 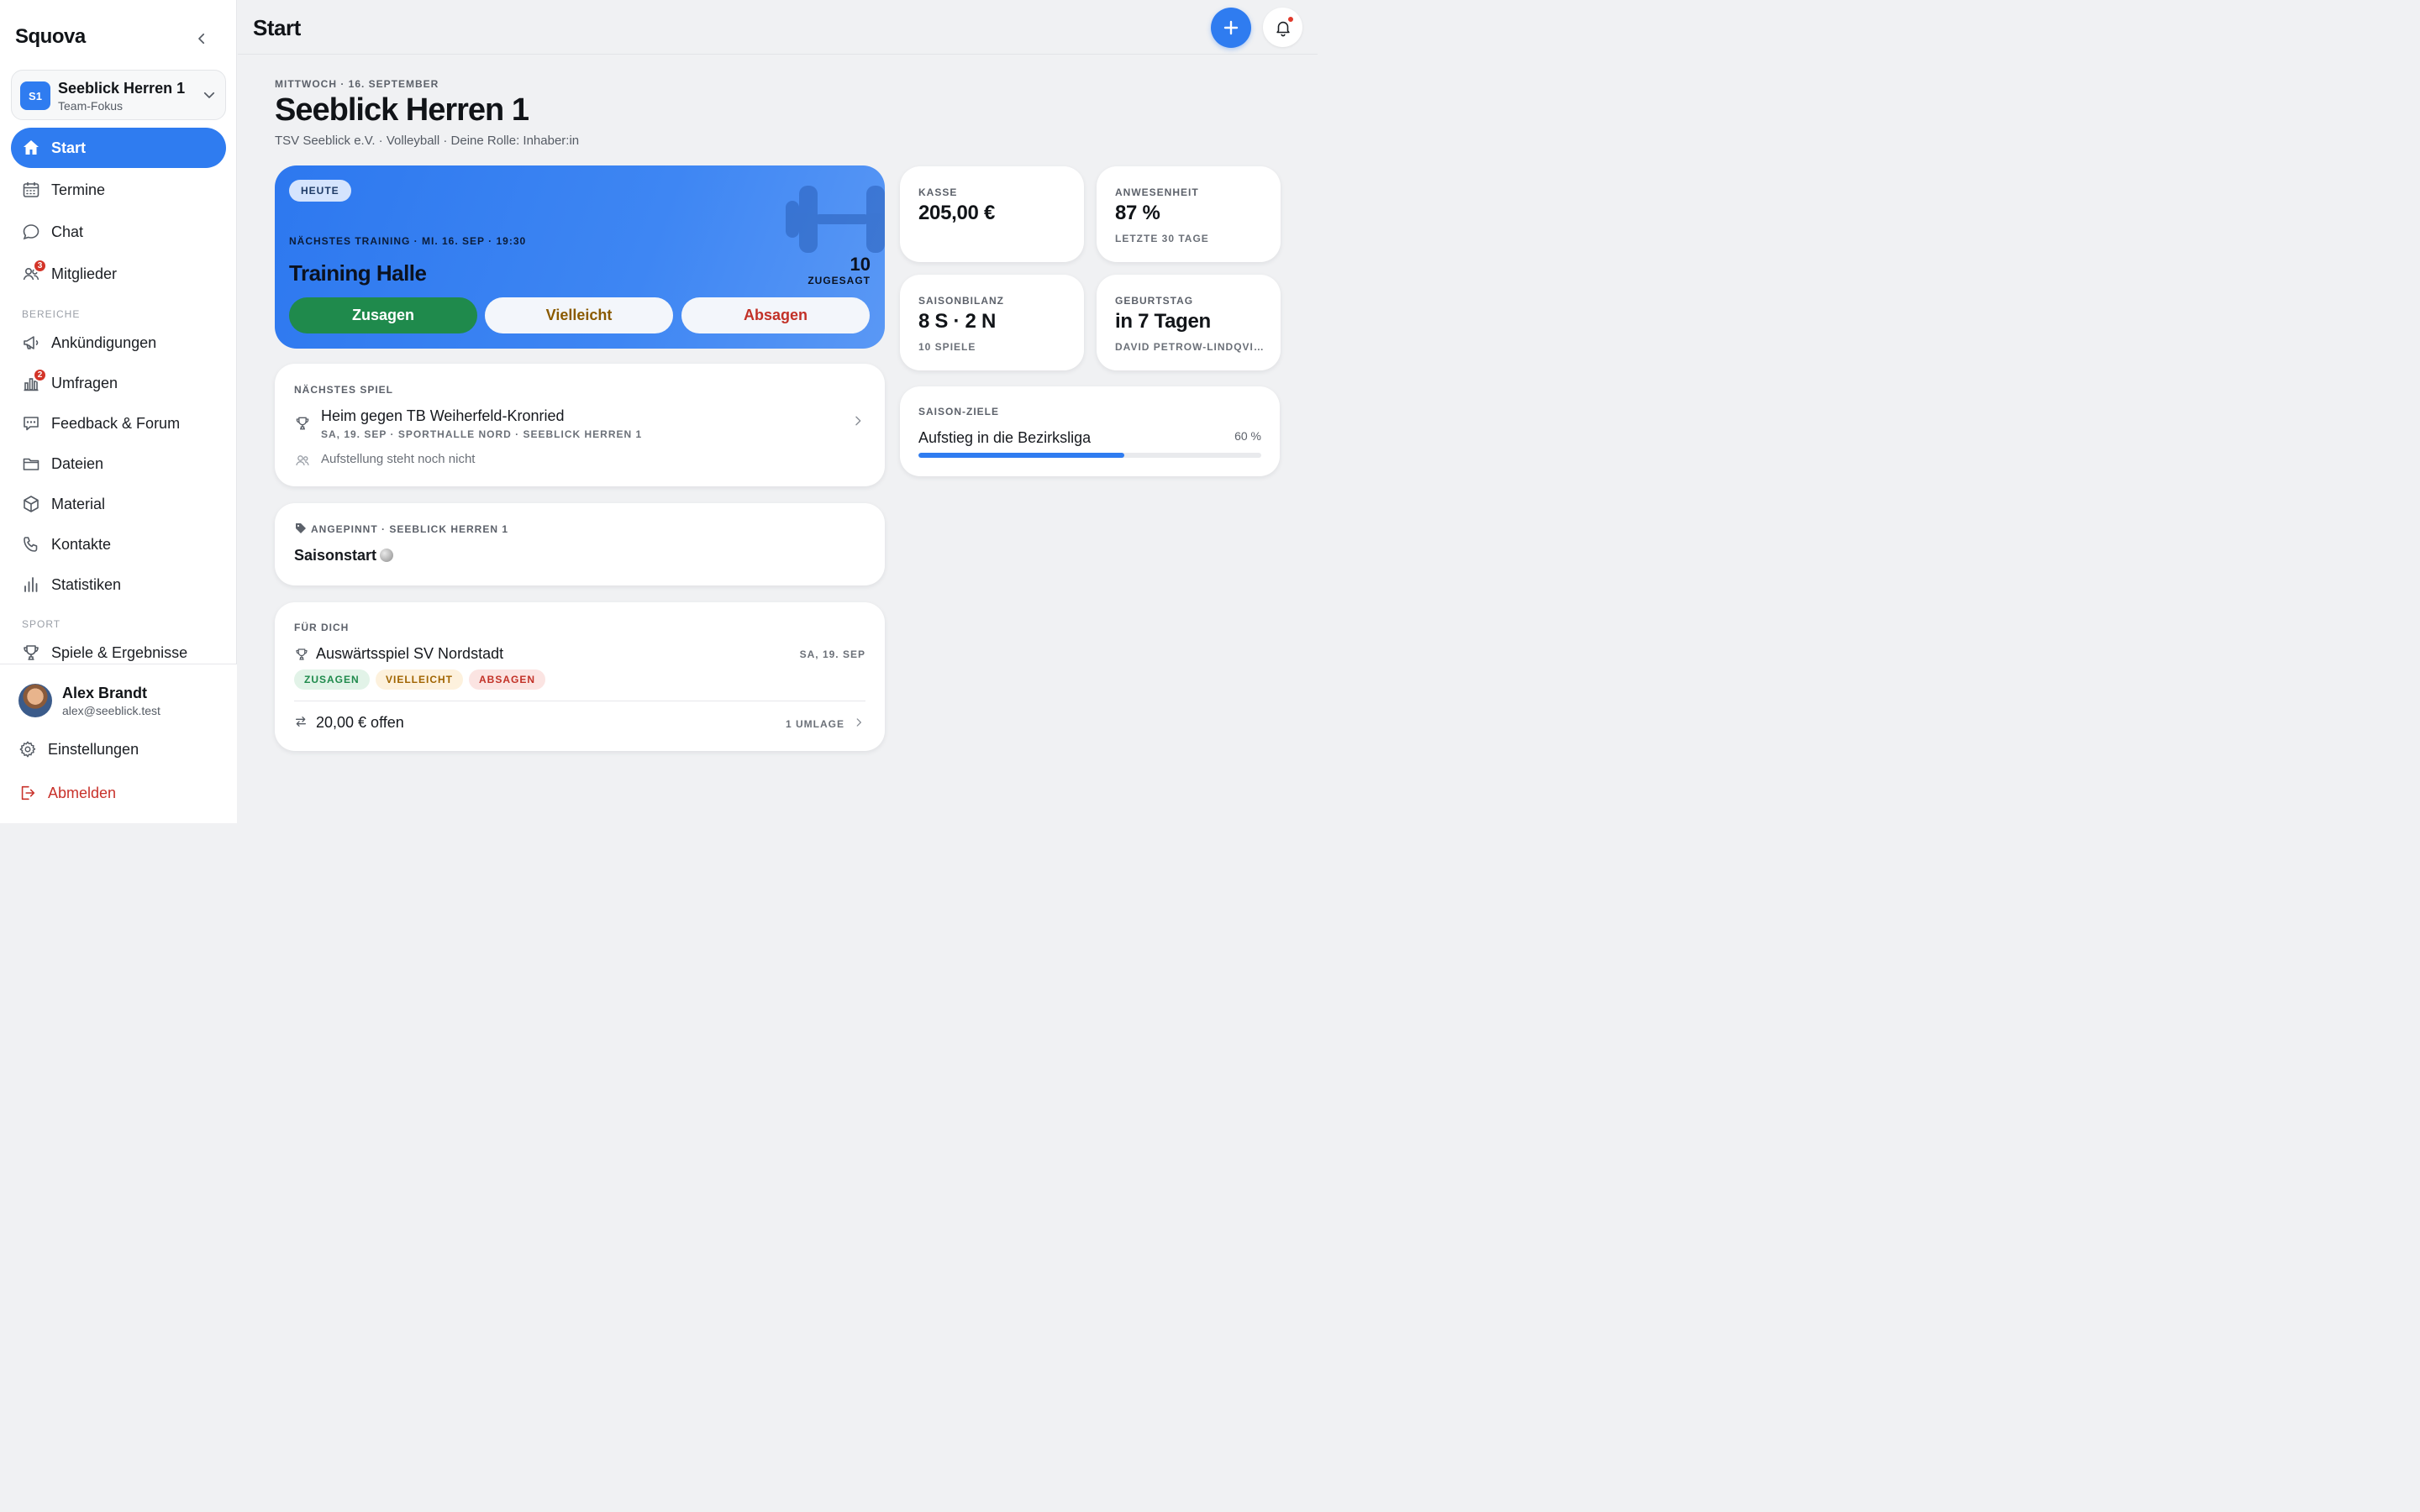 I want to click on sidebar-item-umfragen: 2 Umfragen, so click(x=118, y=383).